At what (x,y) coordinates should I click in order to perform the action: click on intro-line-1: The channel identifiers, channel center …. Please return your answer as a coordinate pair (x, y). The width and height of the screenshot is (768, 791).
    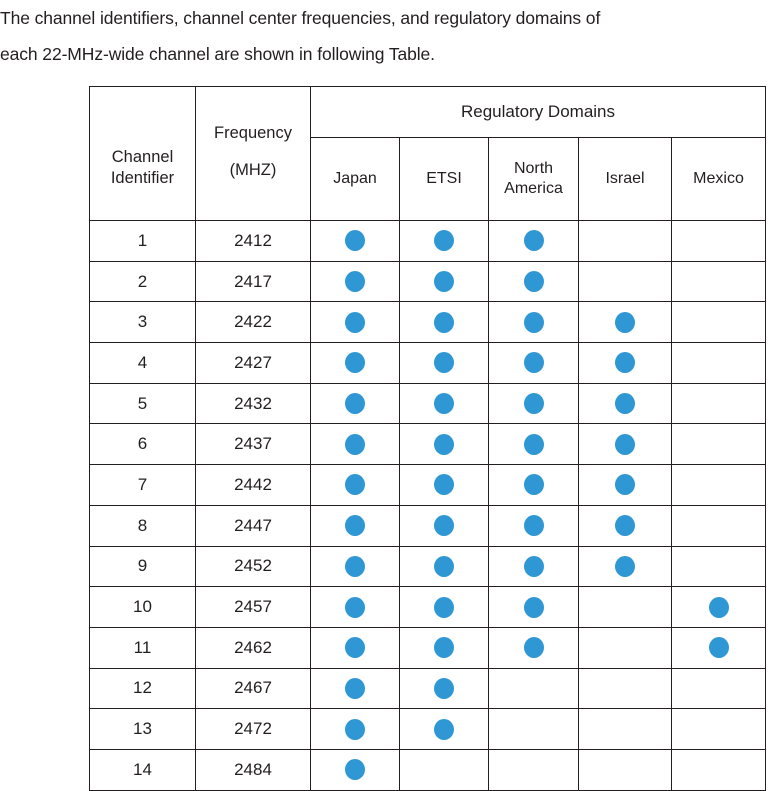
    Looking at the image, I should click on (300, 18).